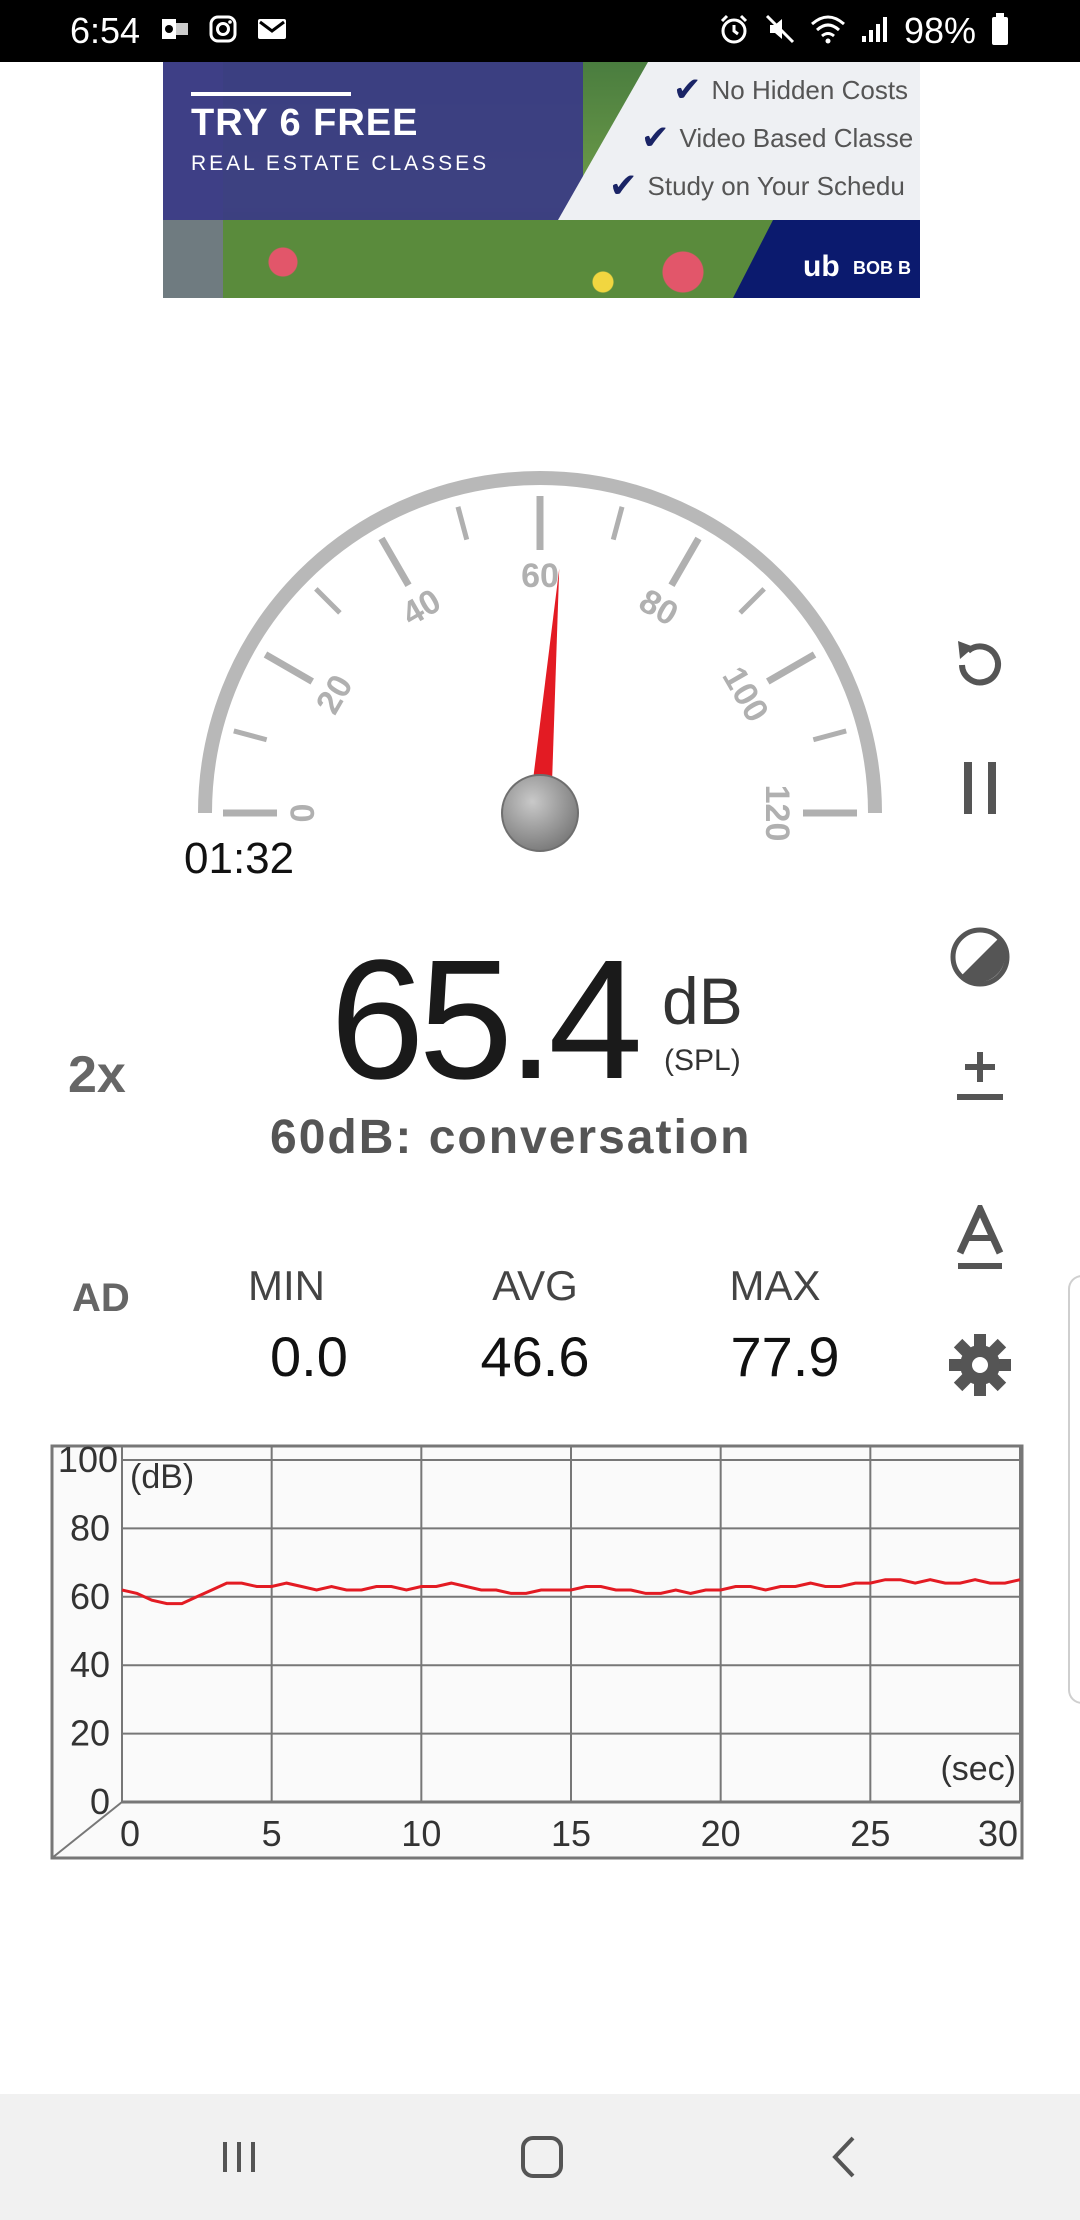 The height and width of the screenshot is (2220, 1080). I want to click on recents-icon, so click(239, 2157).